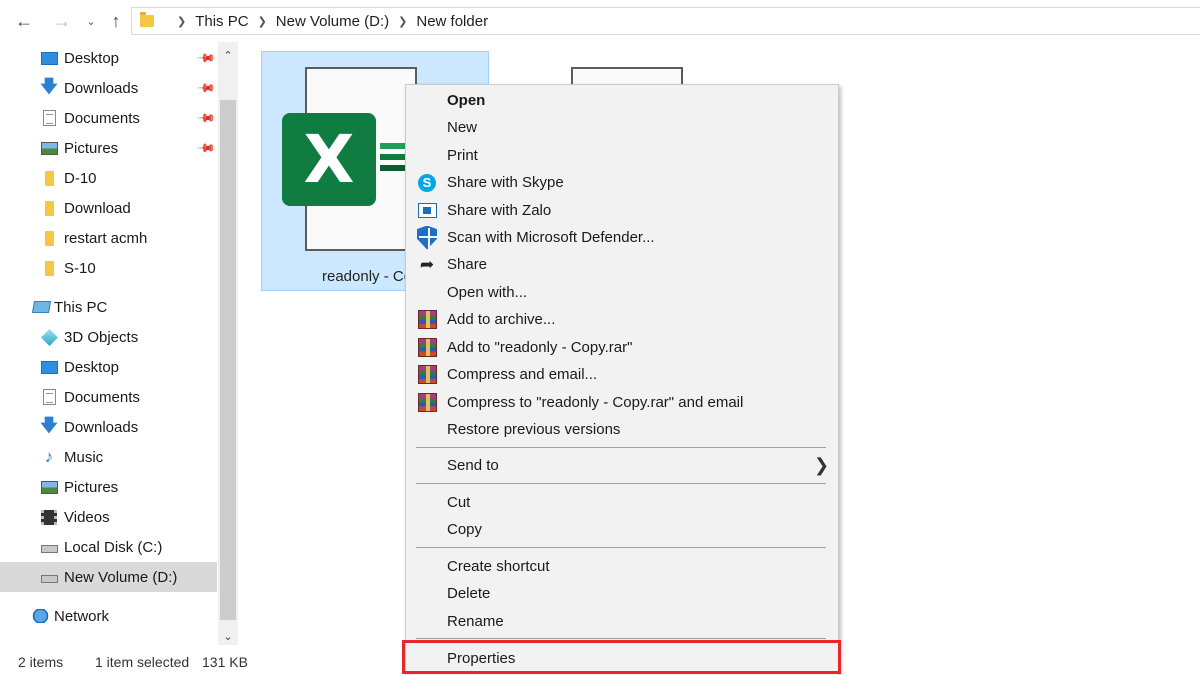 Image resolution: width=1200 pixels, height=675 pixels. Describe the element at coordinates (49, 517) in the screenshot. I see `videos-icon` at that location.